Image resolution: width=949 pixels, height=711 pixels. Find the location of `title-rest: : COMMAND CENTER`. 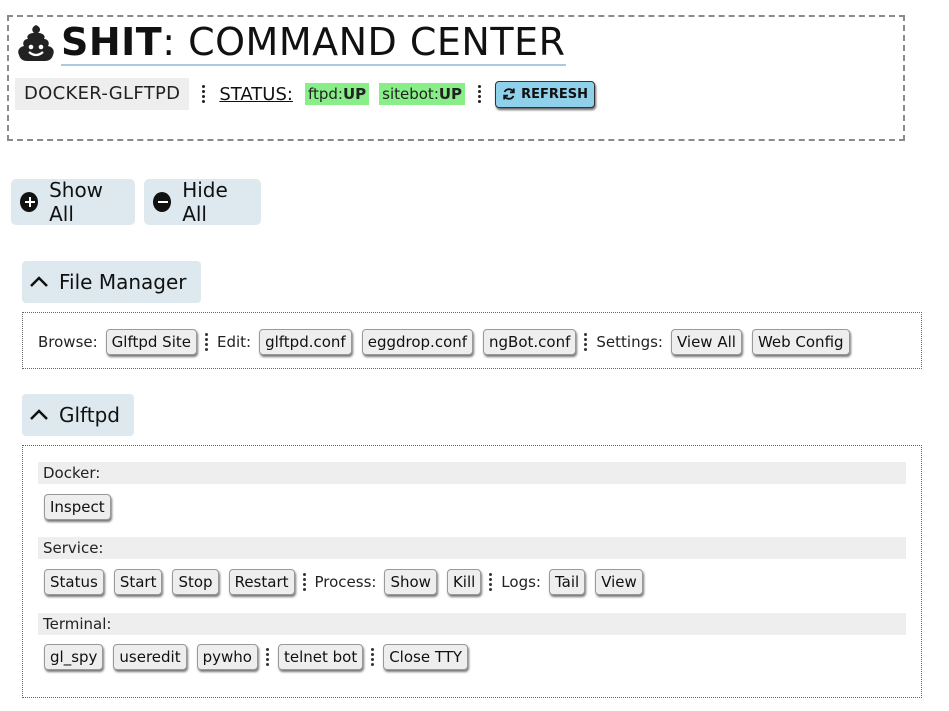

title-rest: : COMMAND CENTER is located at coordinates (364, 42).